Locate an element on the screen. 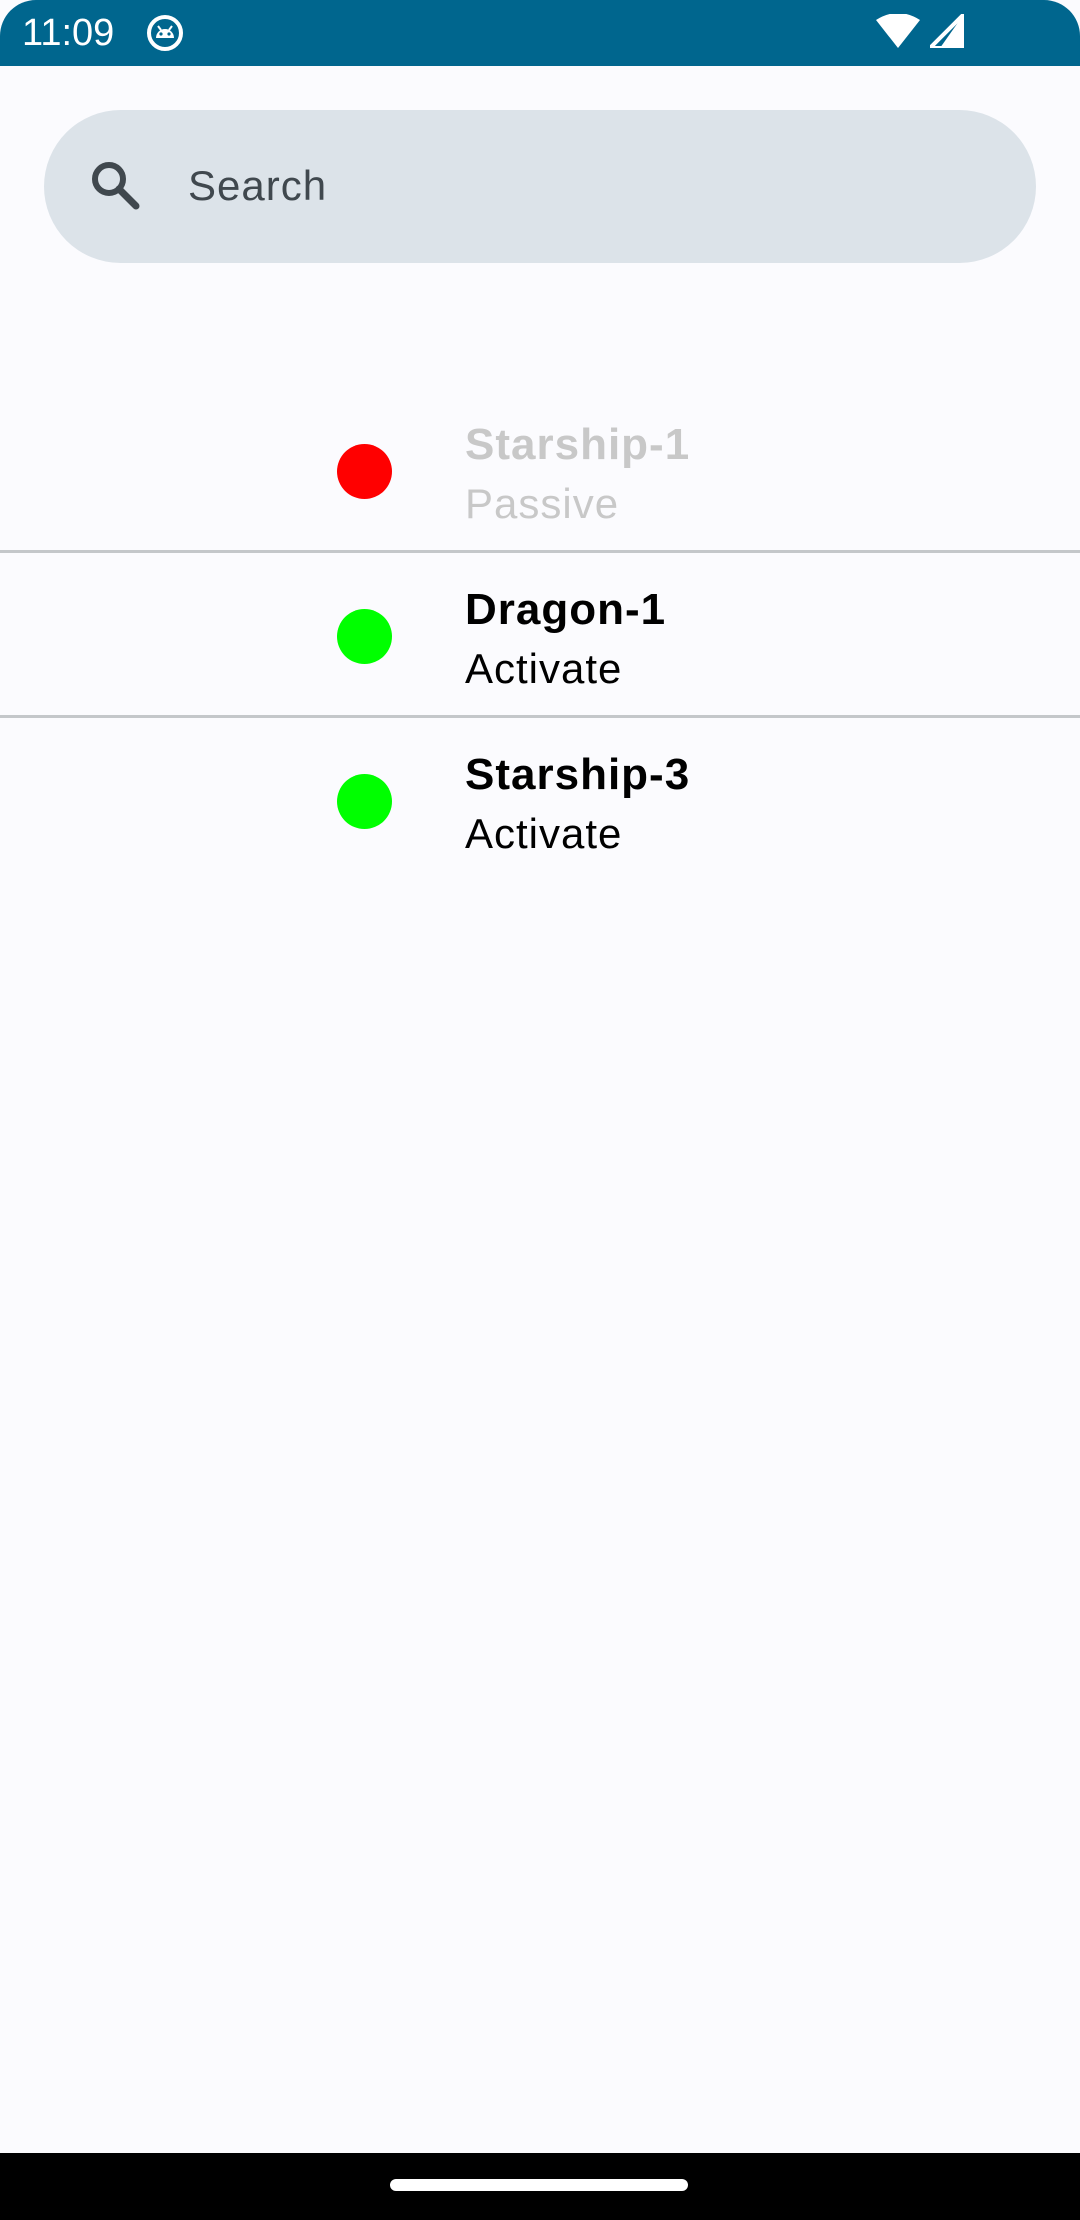  status-bar: 11:09 is located at coordinates (540, 33).